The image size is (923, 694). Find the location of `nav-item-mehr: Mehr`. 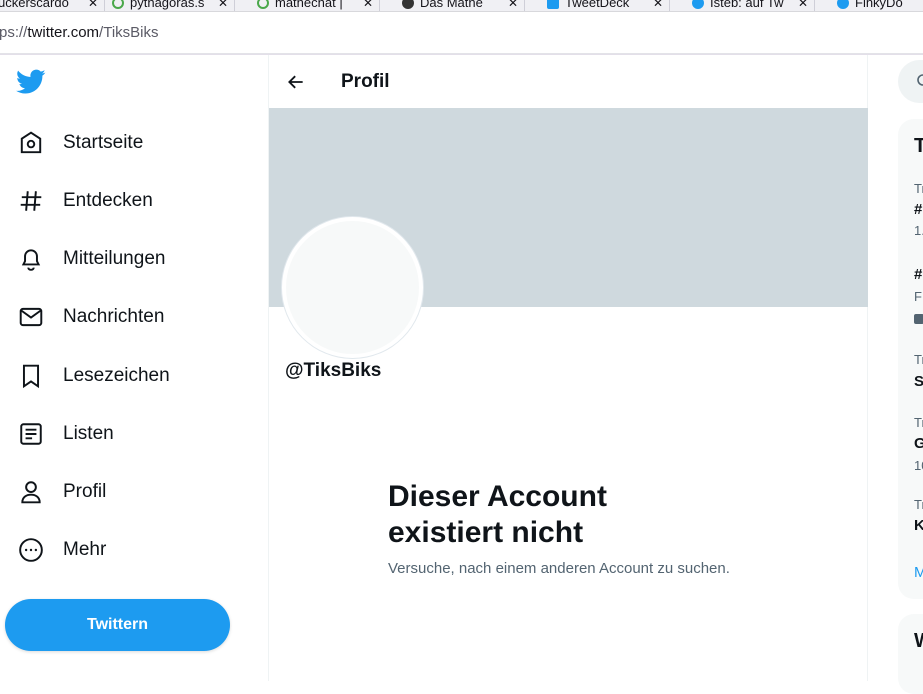

nav-item-mehr: Mehr is located at coordinates (62, 550).